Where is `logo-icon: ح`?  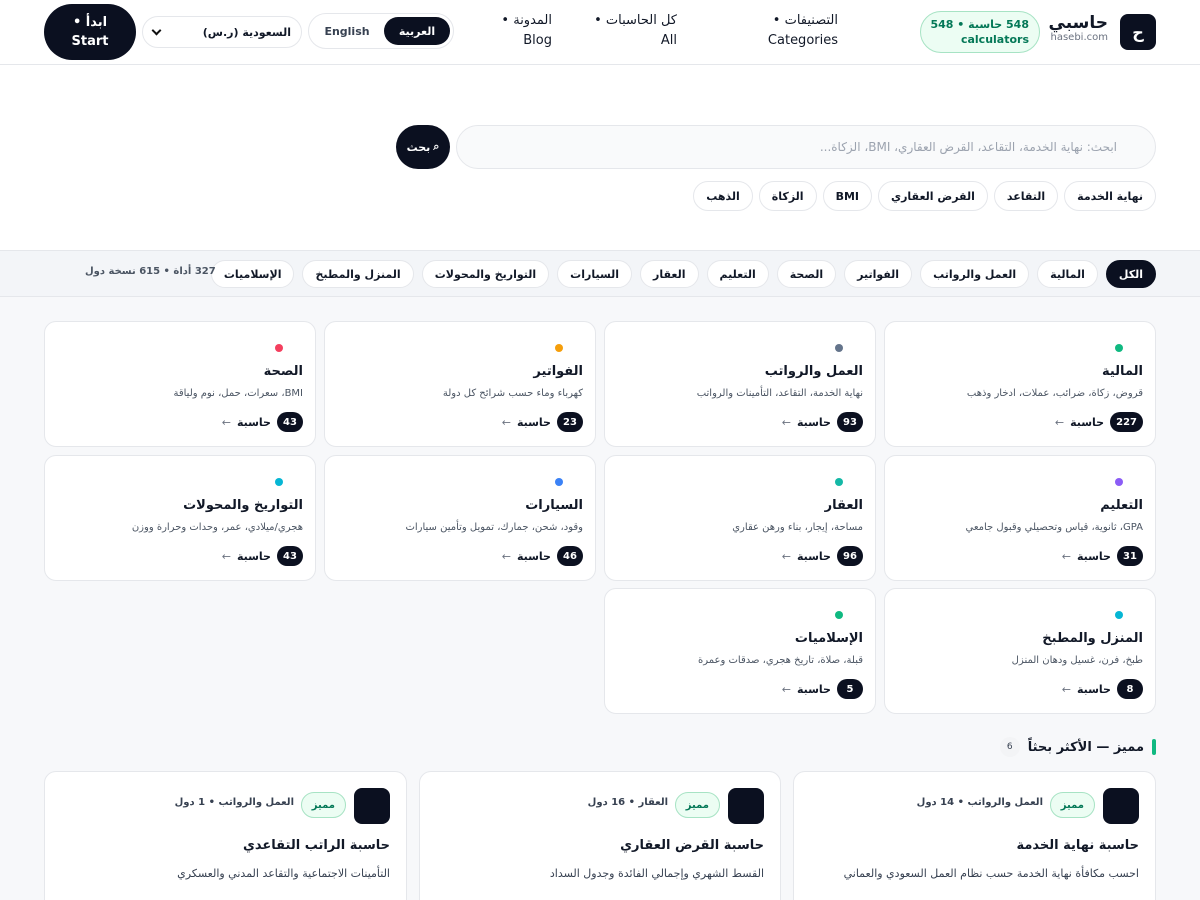 logo-icon: ح is located at coordinates (1138, 32).